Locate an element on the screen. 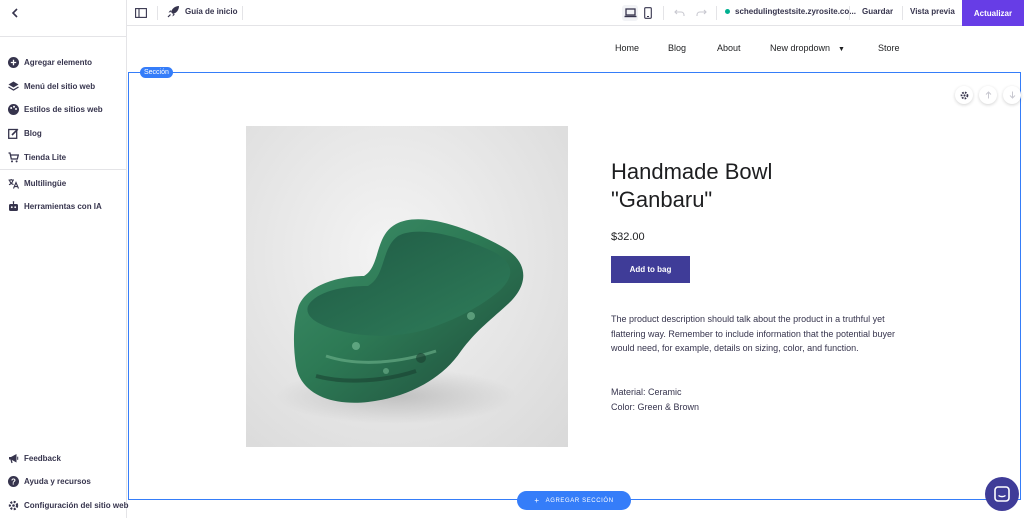 The width and height of the screenshot is (1024, 518). sidebar-item-site-settings: Configuración del sitio web is located at coordinates (67, 505).